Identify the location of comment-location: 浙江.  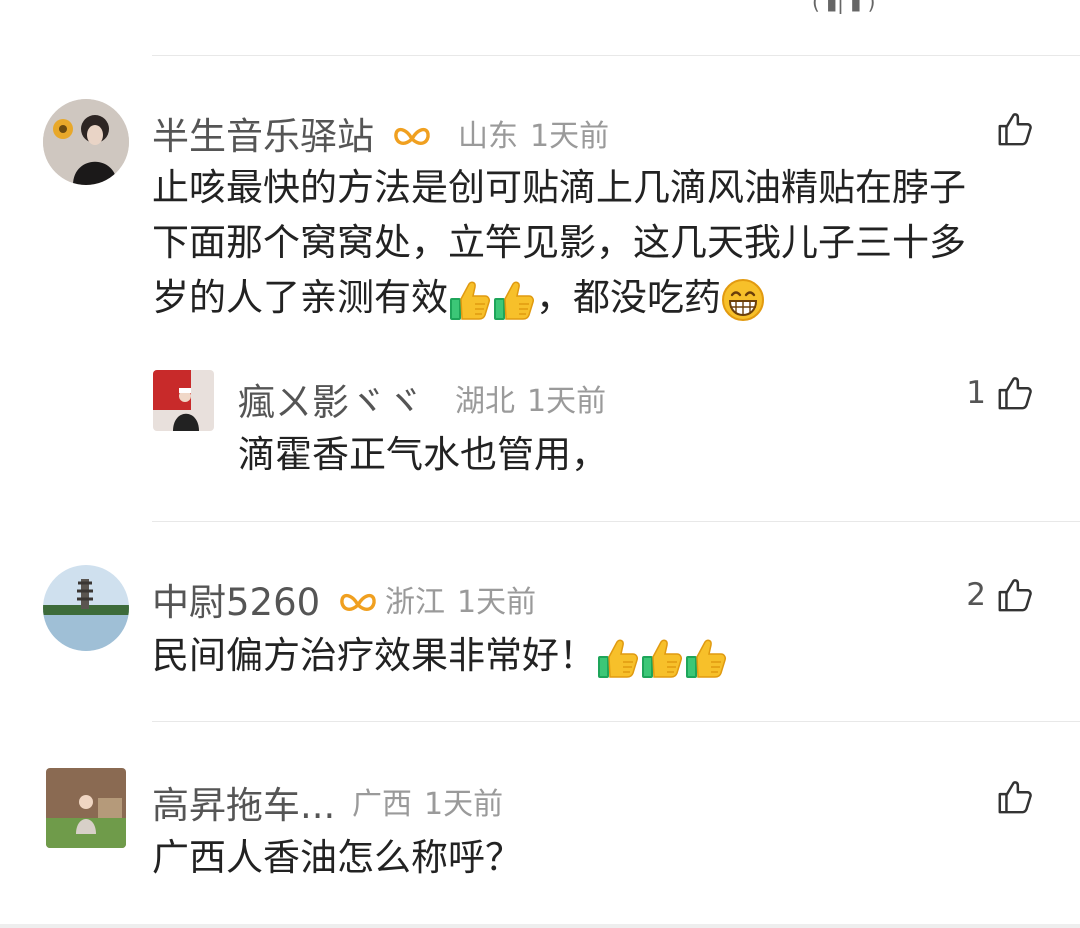
(415, 602).